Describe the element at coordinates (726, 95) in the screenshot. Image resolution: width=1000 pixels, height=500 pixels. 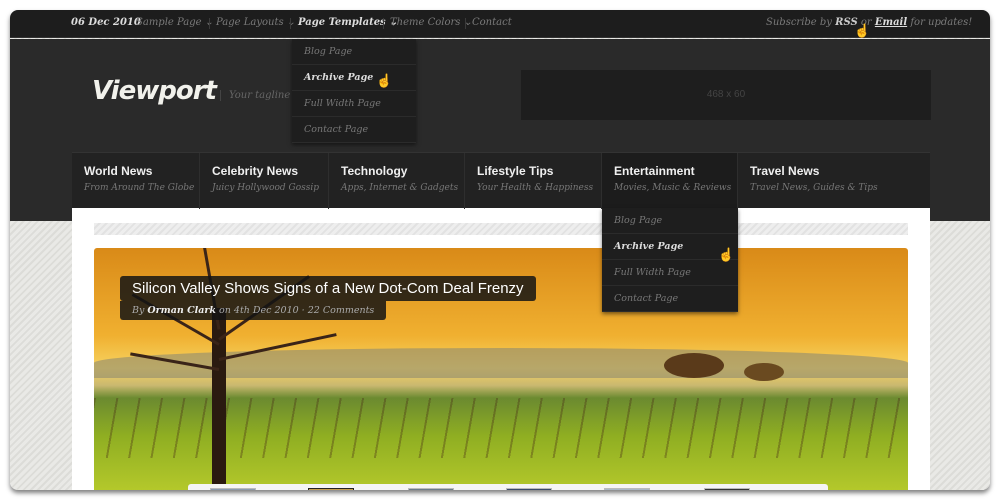
I see `ad-banner: 468 x 60` at that location.